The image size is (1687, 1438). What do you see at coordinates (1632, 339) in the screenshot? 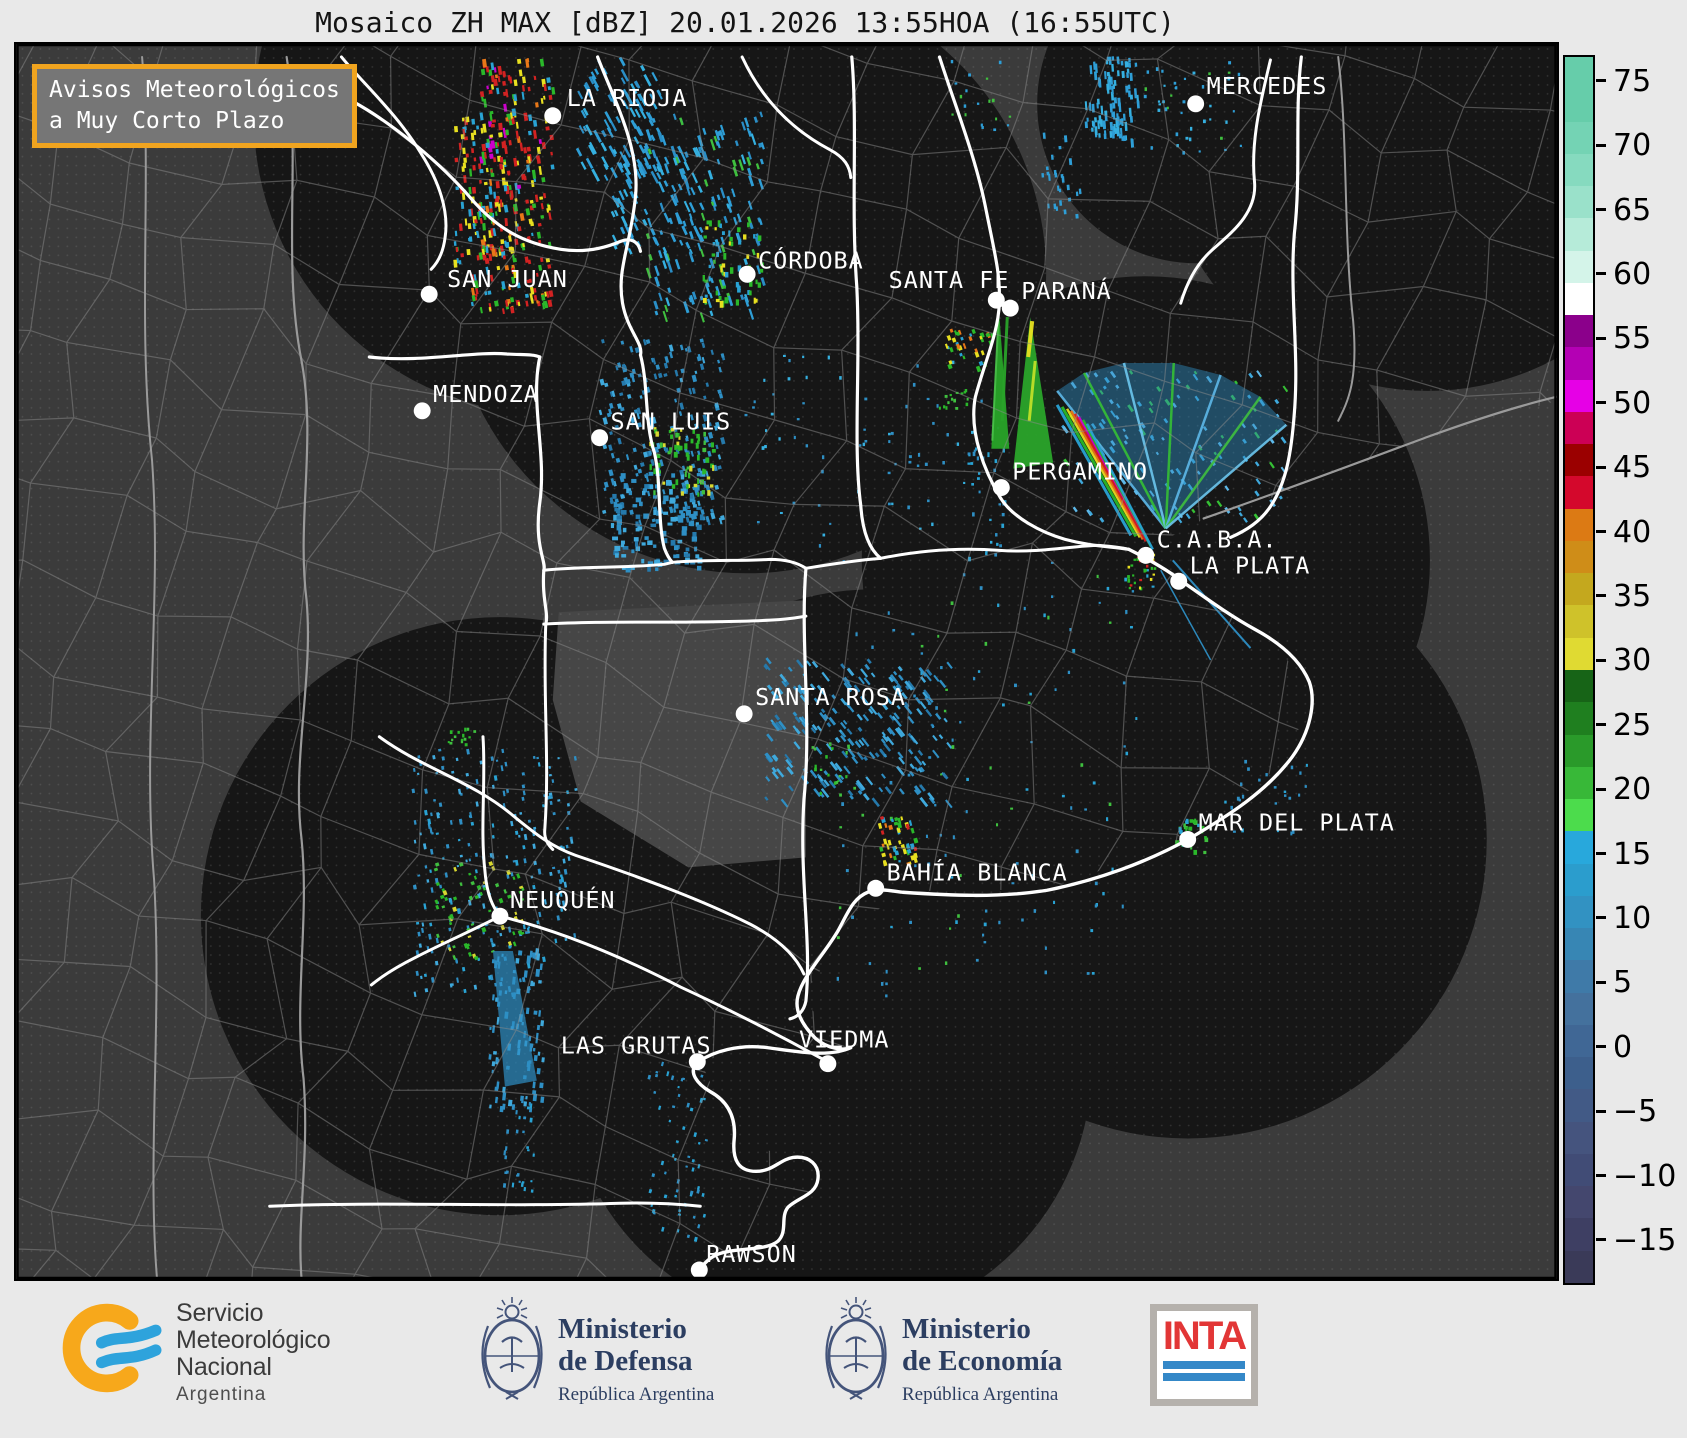
I see `colorbar-tick-label: 55` at bounding box center [1632, 339].